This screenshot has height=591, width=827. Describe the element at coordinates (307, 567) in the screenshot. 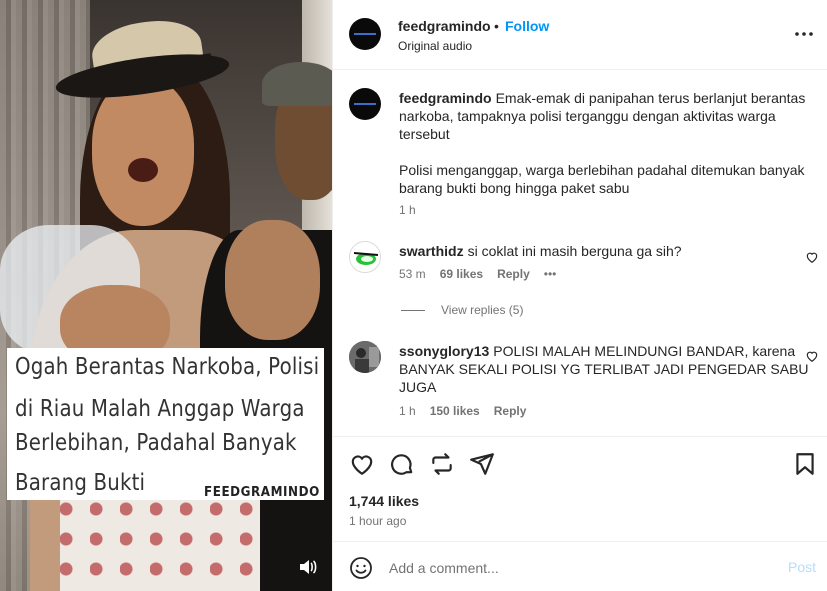

I see `speaker-icon` at that location.